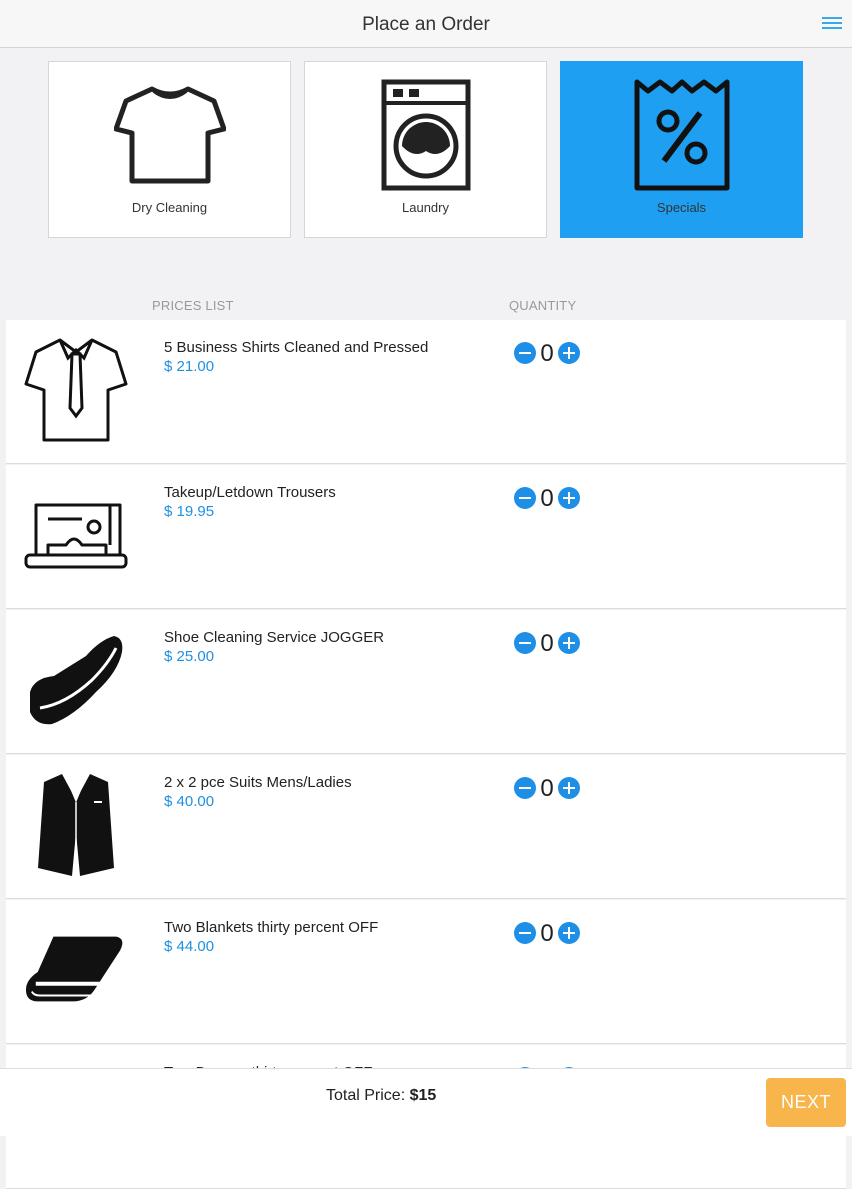 The width and height of the screenshot is (852, 1189). I want to click on hamburger-menu-icon, so click(832, 24).